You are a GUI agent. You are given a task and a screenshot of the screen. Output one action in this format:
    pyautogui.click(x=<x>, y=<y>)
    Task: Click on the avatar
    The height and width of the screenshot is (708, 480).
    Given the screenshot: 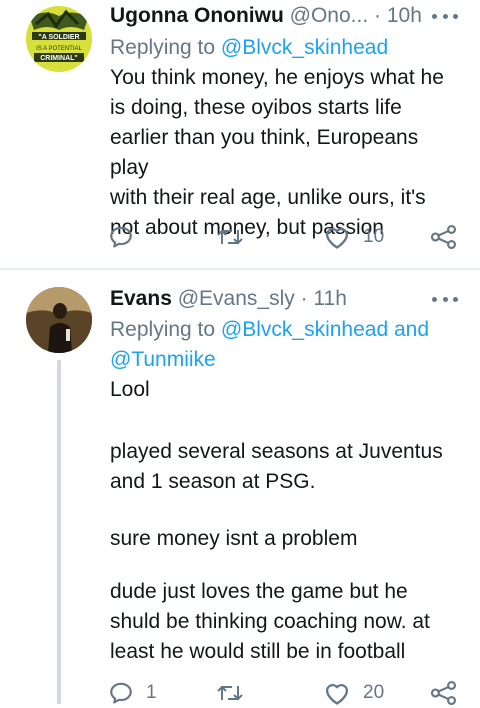 What is the action you would take?
    pyautogui.click(x=59, y=320)
    